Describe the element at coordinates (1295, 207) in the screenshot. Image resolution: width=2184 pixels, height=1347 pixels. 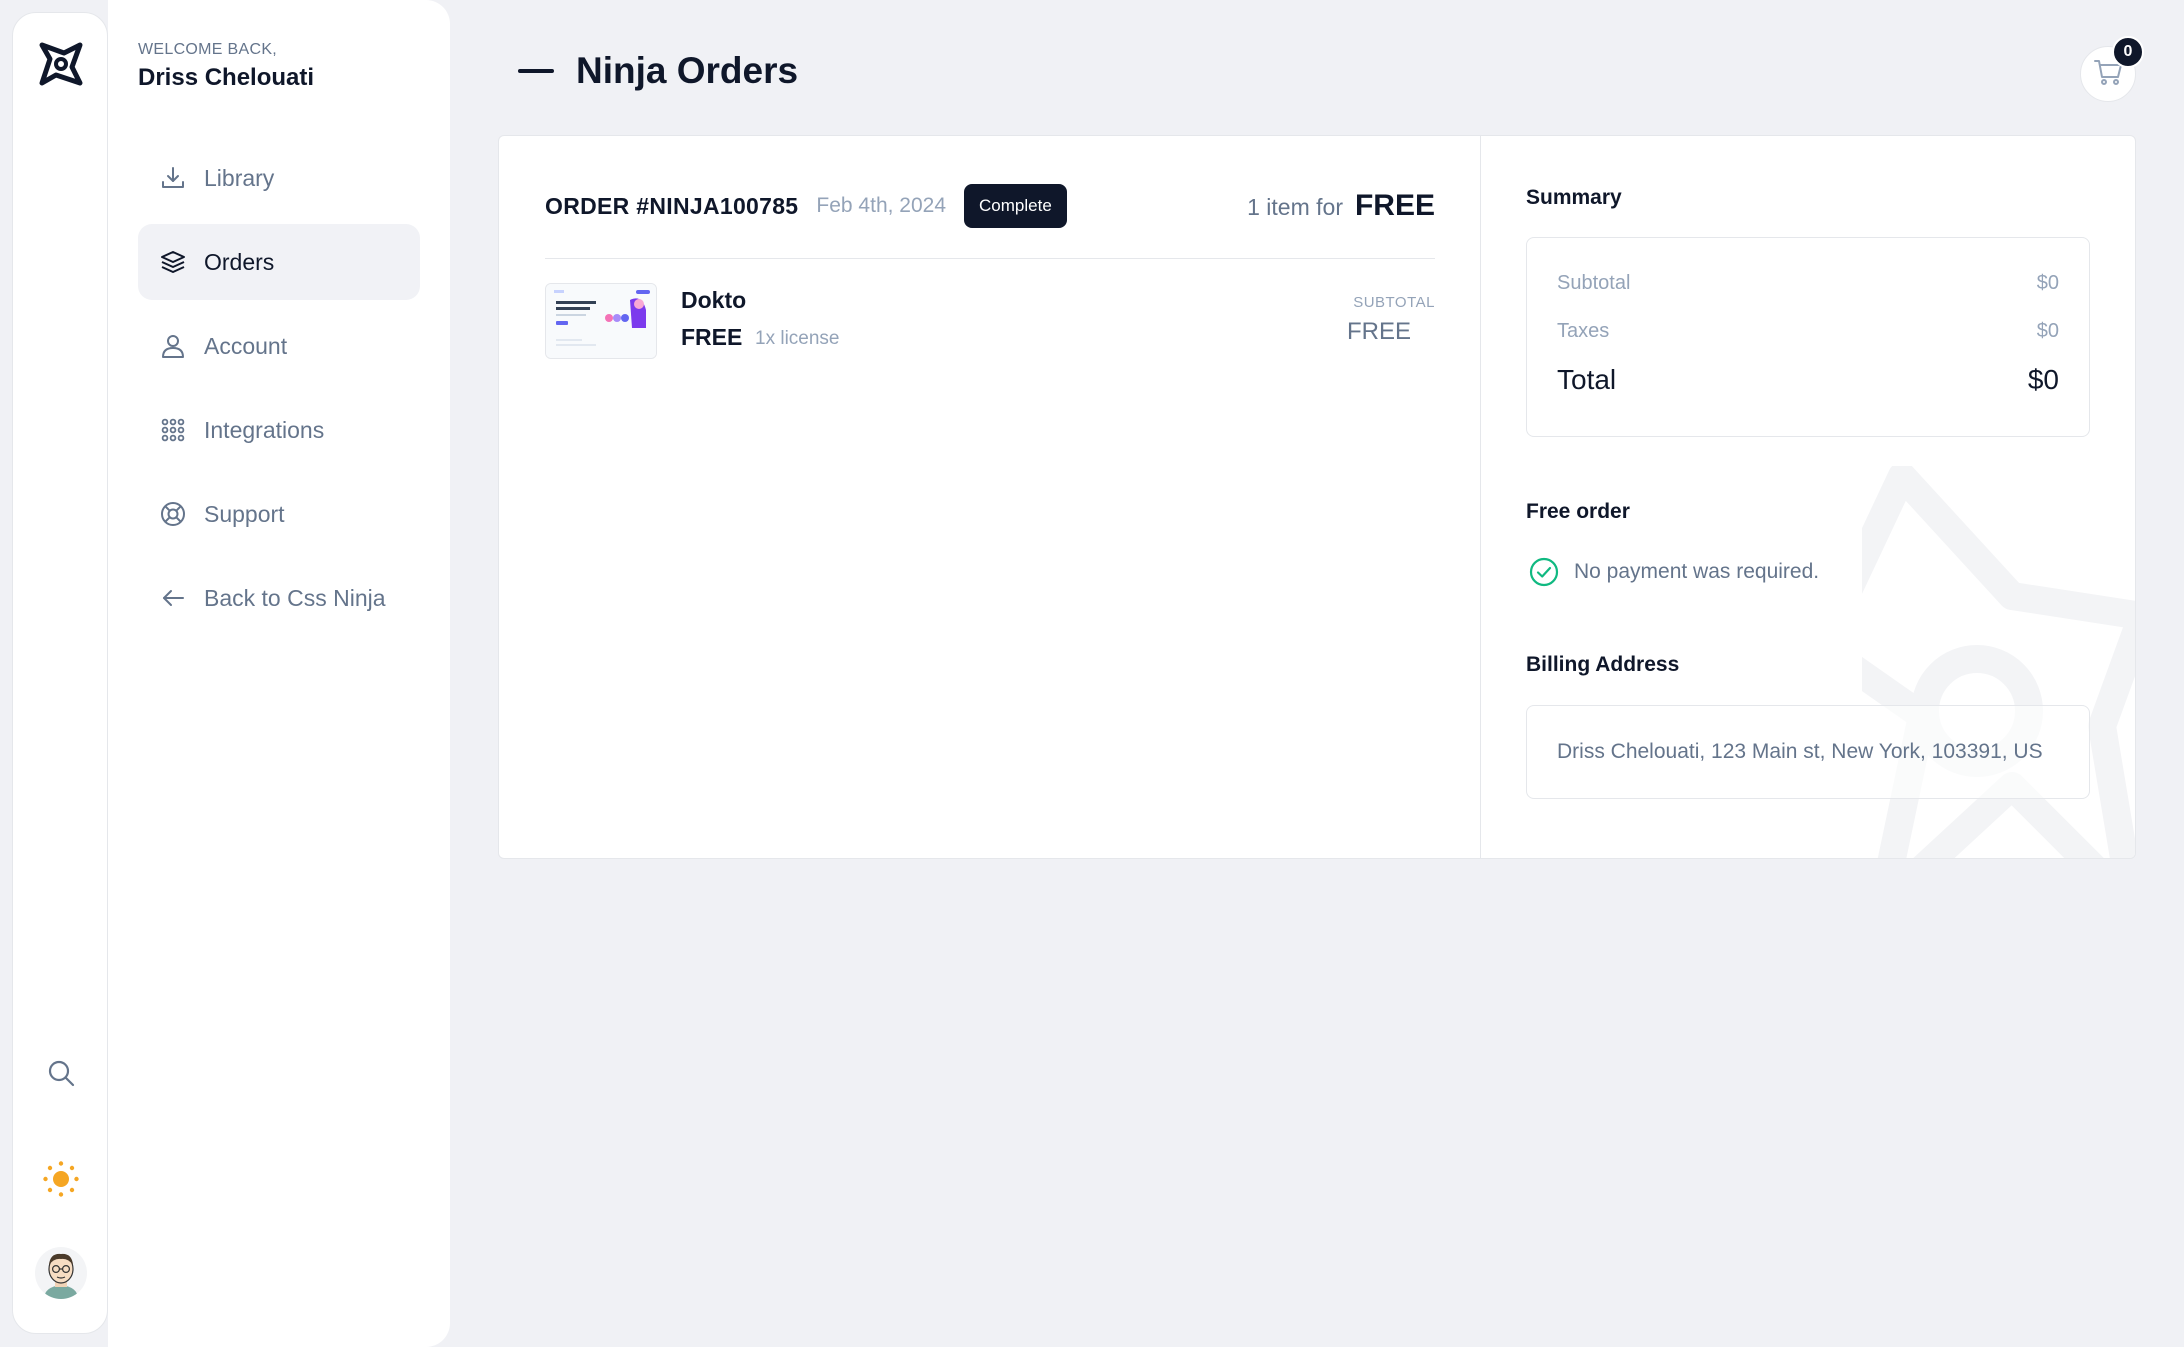
I see `items-count-label: 1 item for` at that location.